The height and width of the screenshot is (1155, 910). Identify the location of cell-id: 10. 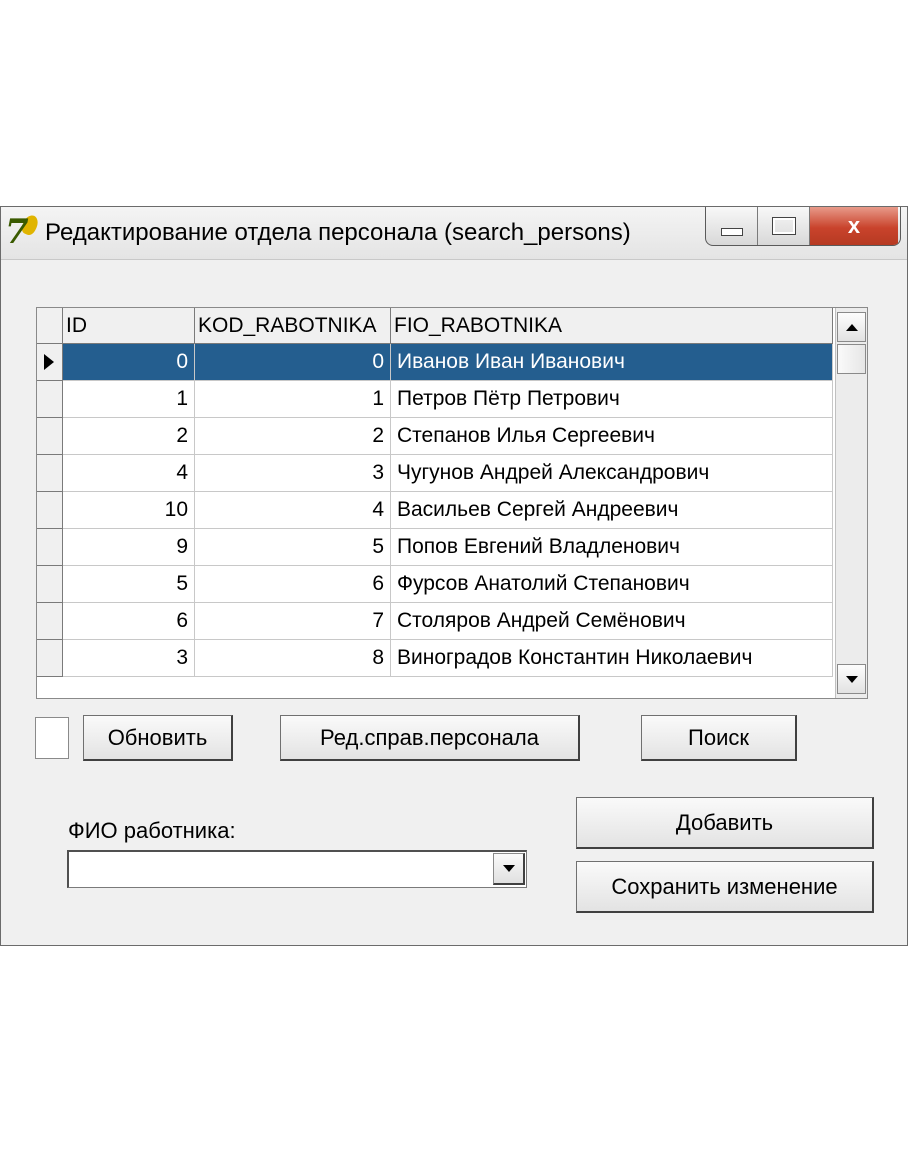
(129, 510).